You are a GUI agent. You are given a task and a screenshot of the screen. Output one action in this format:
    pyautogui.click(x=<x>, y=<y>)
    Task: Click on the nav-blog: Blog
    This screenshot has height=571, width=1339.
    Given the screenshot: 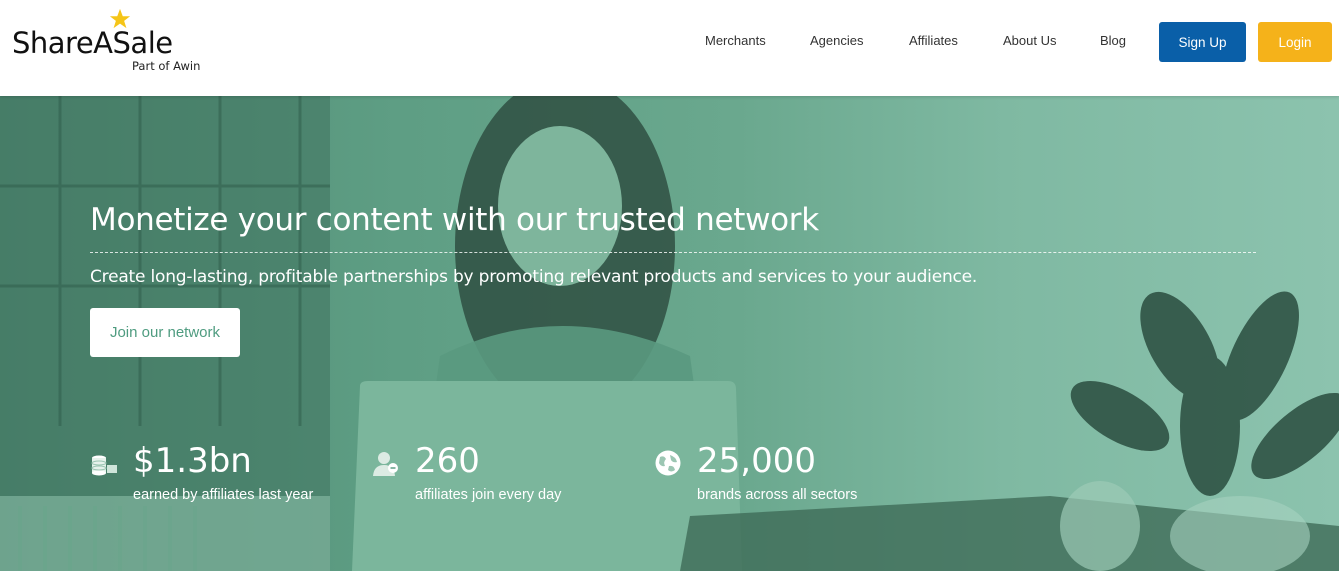 What is the action you would take?
    pyautogui.click(x=1113, y=40)
    